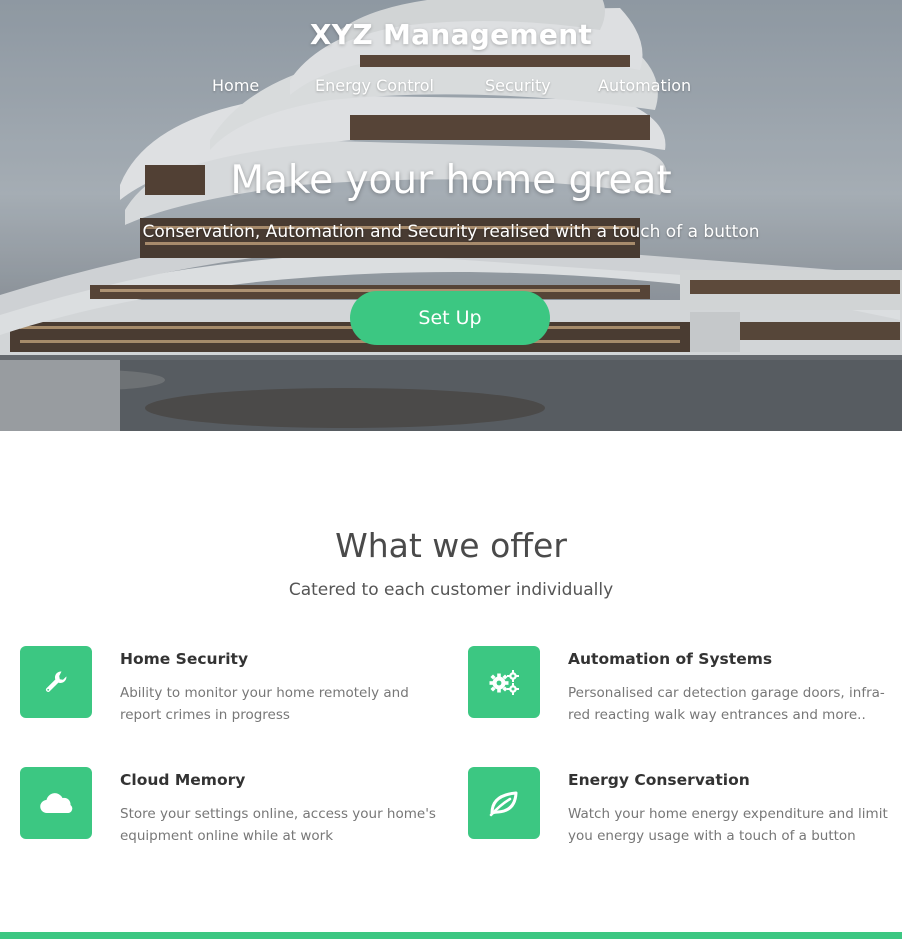 The height and width of the screenshot is (939, 902). Describe the element at coordinates (235, 85) in the screenshot. I see `nav-item-home: Home` at that location.